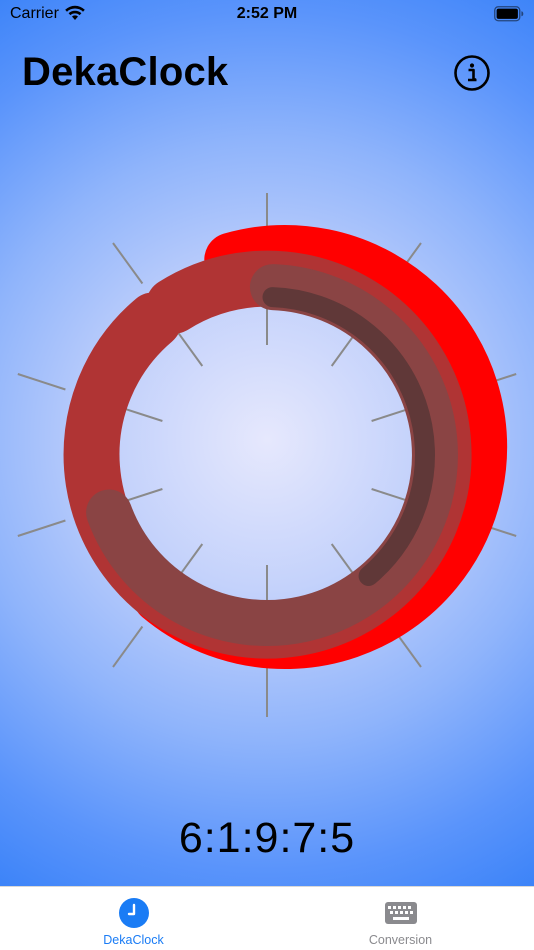 The width and height of the screenshot is (534, 950). I want to click on time-readout: 6:1:9:7:5, so click(267, 838).